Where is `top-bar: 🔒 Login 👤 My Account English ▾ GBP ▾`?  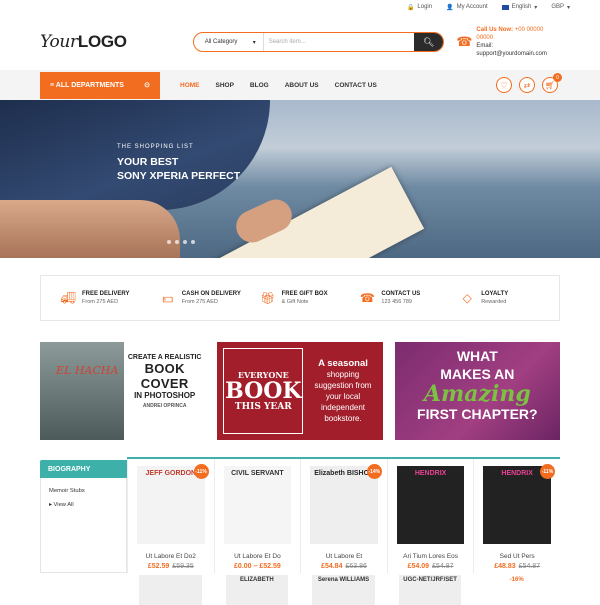
top-bar: 🔒 Login 👤 My Account English ▾ GBP ▾ is located at coordinates (300, 7).